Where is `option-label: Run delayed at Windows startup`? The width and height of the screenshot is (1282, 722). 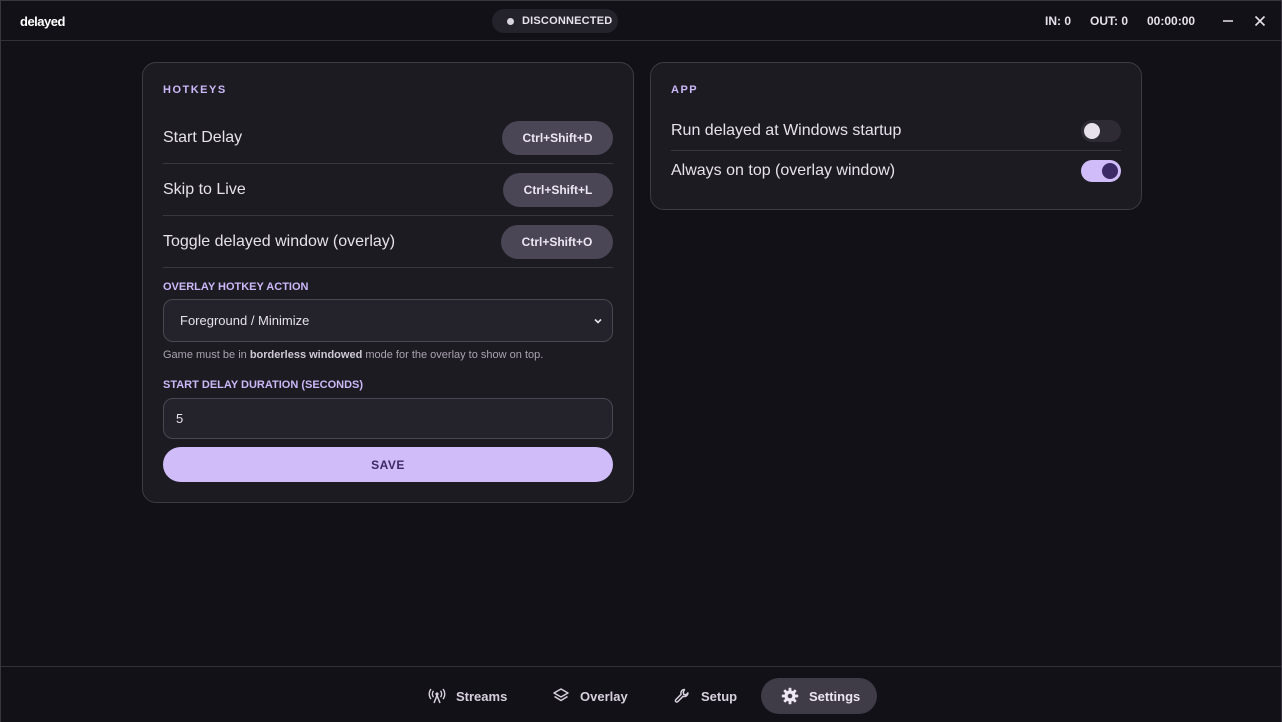
option-label: Run delayed at Windows startup is located at coordinates (786, 130).